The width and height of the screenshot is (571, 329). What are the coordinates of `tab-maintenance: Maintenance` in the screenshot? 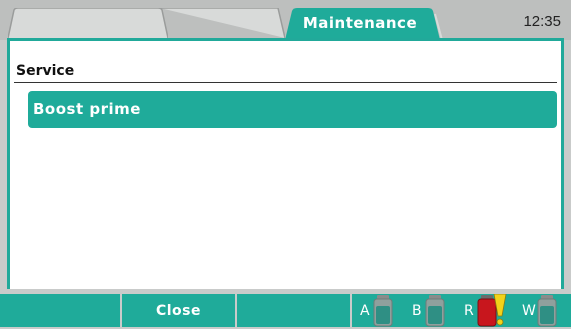 It's located at (365, 24).